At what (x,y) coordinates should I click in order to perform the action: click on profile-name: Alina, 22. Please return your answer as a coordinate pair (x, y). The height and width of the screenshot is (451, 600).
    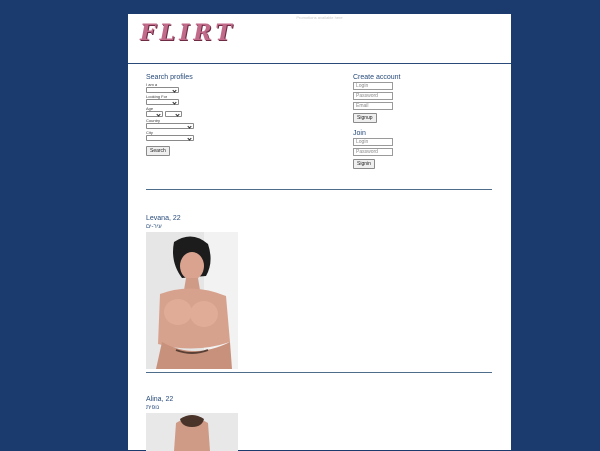
    Looking at the image, I should click on (192, 400).